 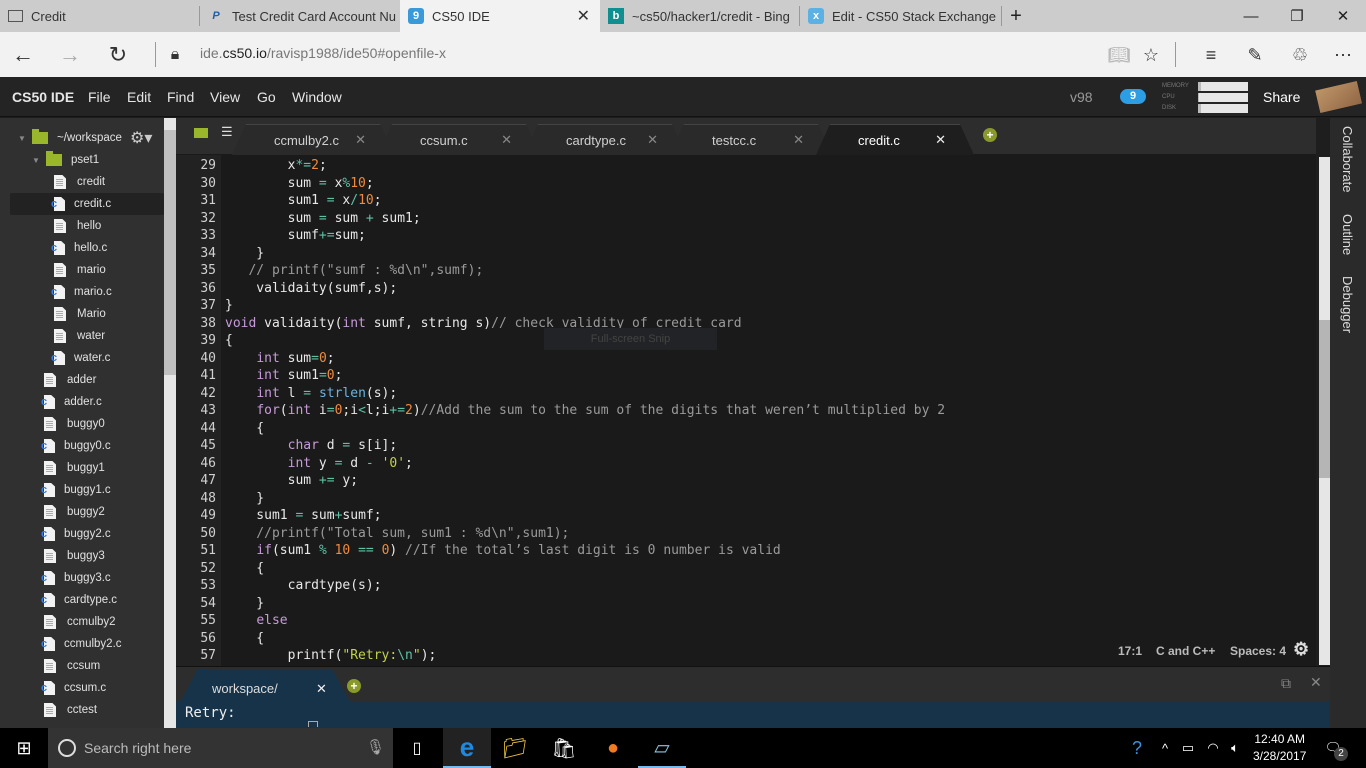 What do you see at coordinates (265, 685) in the screenshot?
I see `terminal-tab-workspace: workspace/ ✕` at bounding box center [265, 685].